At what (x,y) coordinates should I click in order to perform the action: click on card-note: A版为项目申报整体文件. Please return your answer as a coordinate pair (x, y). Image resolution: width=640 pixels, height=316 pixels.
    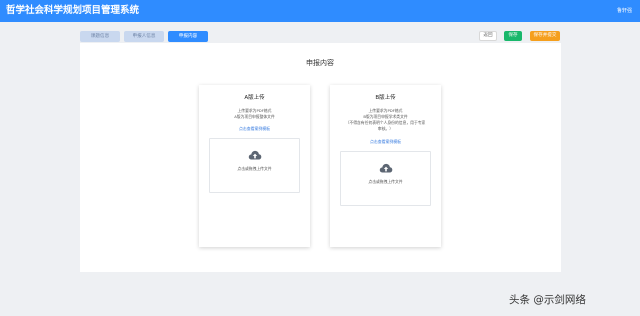
    Looking at the image, I should click on (254, 116).